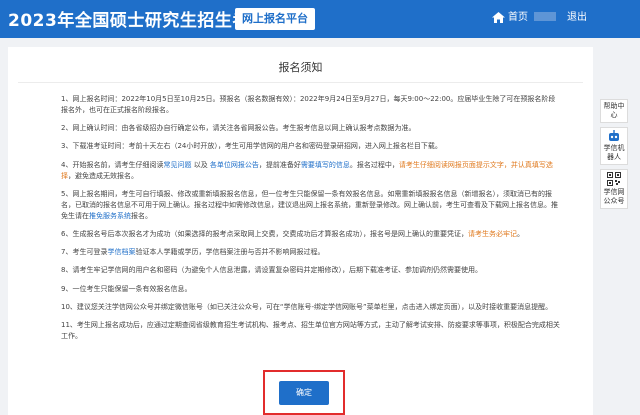  Describe the element at coordinates (520, 233) in the screenshot. I see `notice-text: 。` at that location.